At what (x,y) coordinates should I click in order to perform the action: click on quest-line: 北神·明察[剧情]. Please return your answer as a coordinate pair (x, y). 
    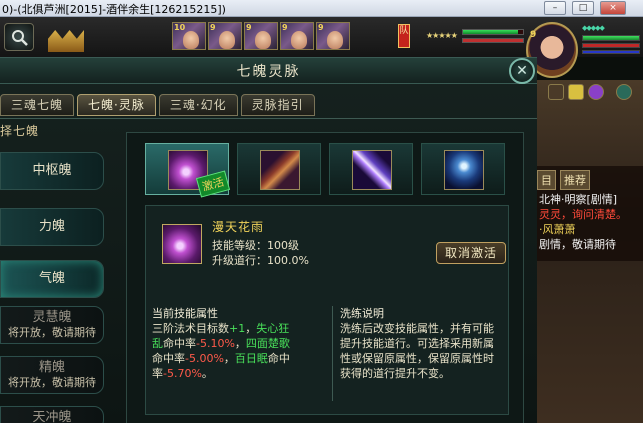
    Looking at the image, I should click on (583, 199).